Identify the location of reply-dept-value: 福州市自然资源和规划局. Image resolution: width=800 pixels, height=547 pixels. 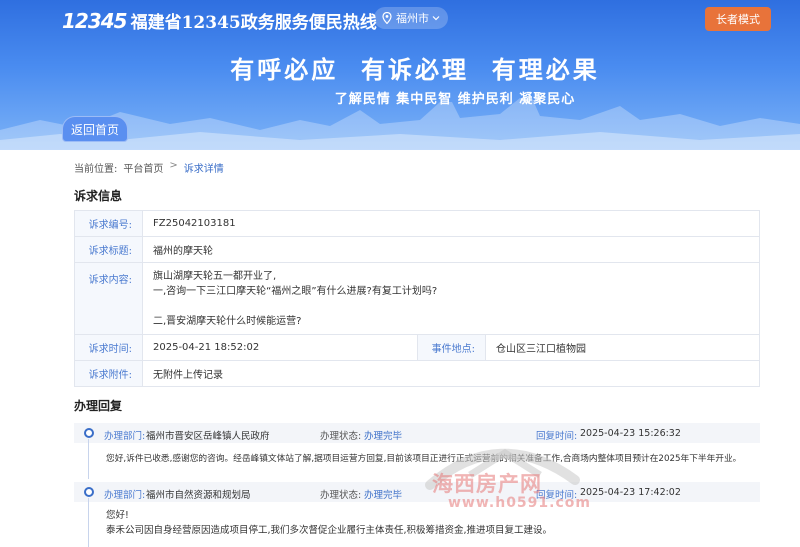
(198, 495).